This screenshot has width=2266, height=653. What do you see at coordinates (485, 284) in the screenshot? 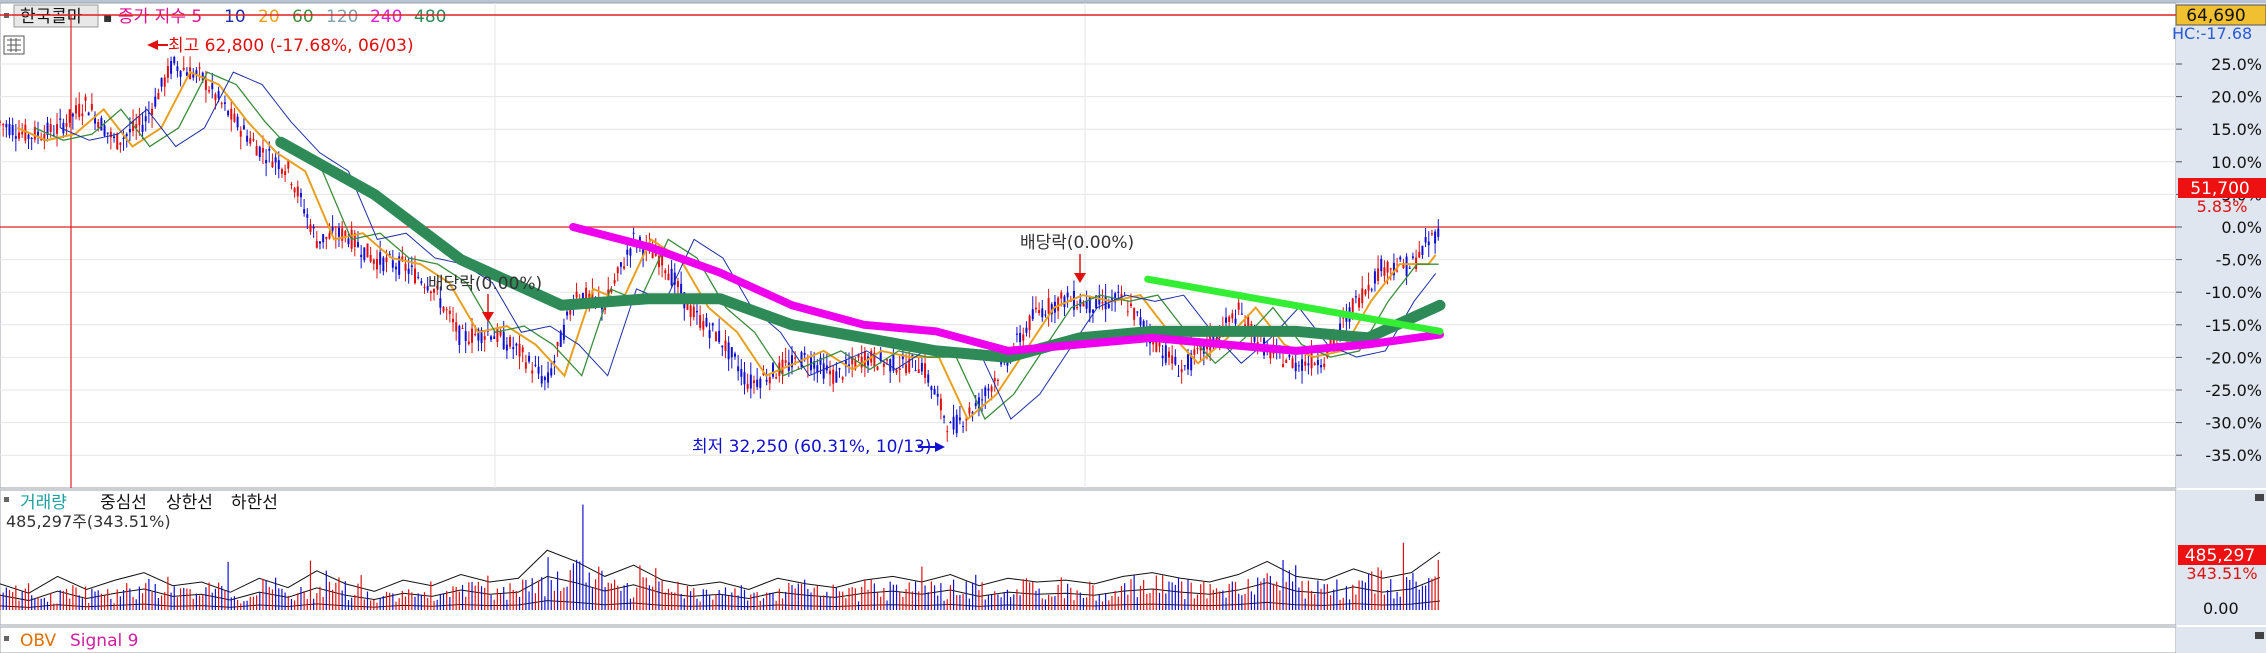
I see `dividend-label-1: 배당락(0.00%)` at bounding box center [485, 284].